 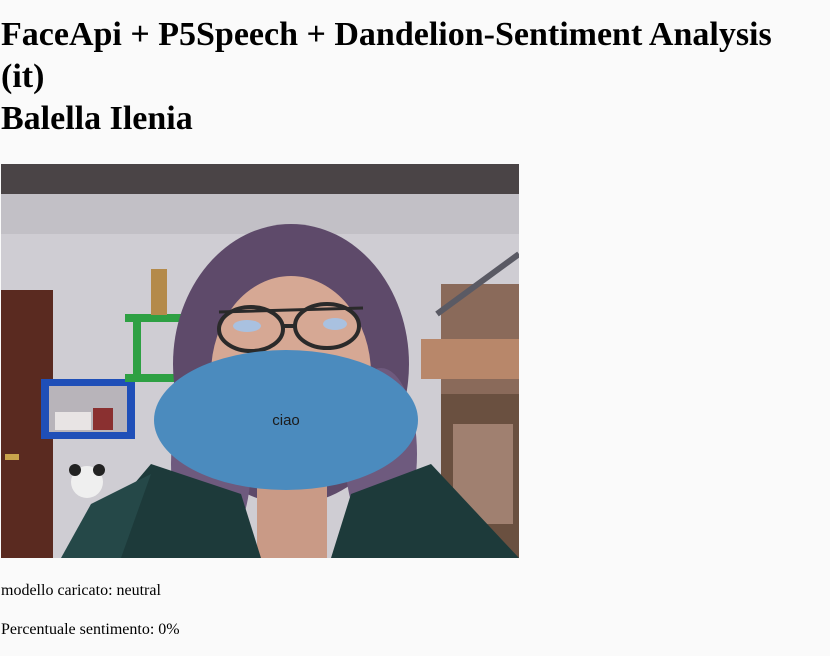 I want to click on page-title-line-2: (it), so click(x=23, y=76).